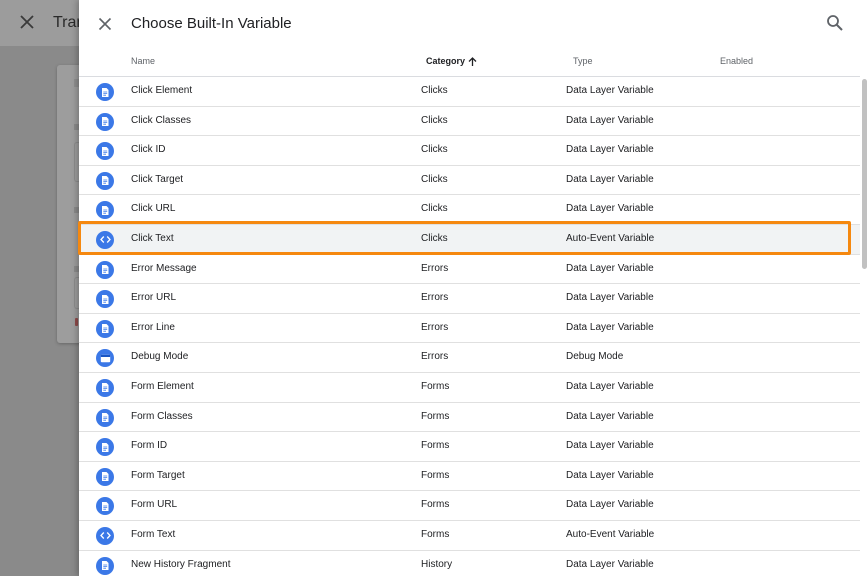 The image size is (868, 576). Describe the element at coordinates (154, 298) in the screenshot. I see `variable-name: Error URL` at that location.